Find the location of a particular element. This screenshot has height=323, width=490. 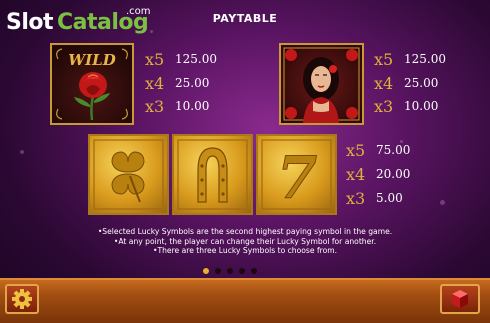

slotcatalog-logo: Slot Catalog .com is located at coordinates (81, 23).